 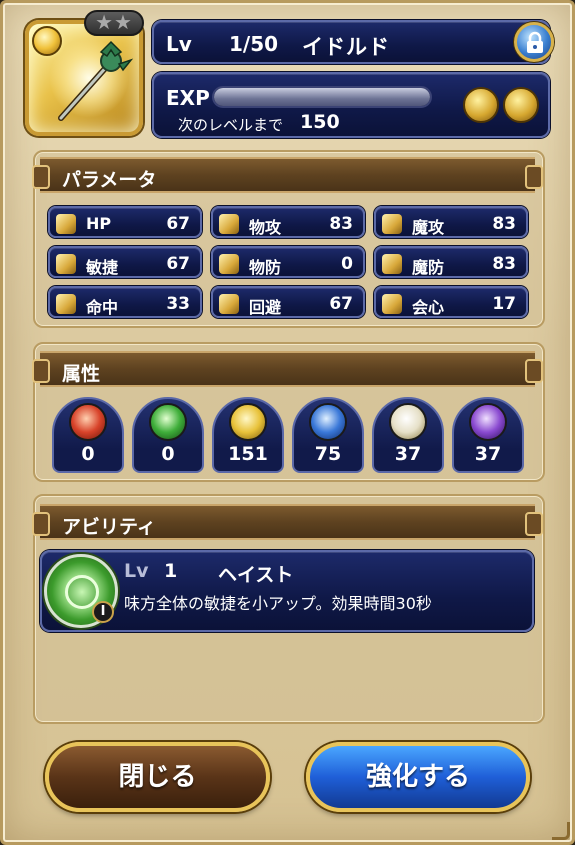 What do you see at coordinates (288, 302) in the screenshot?
I see `stat-evasion: 回避 67` at bounding box center [288, 302].